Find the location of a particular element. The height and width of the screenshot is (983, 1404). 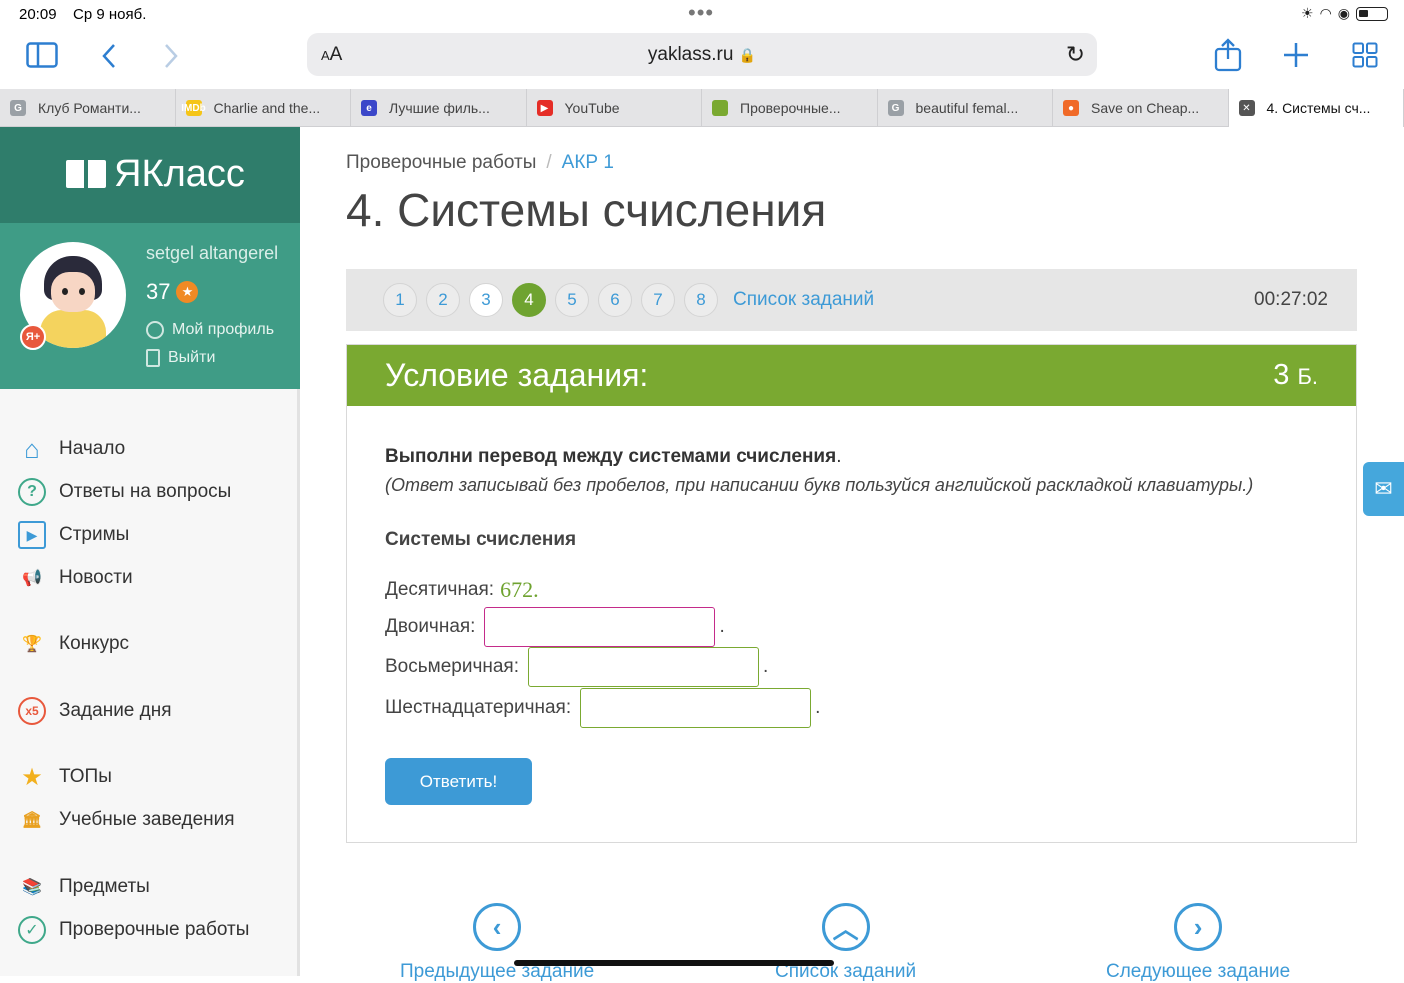

feedback-mail-icon: ✉ is located at coordinates (1383, 489).